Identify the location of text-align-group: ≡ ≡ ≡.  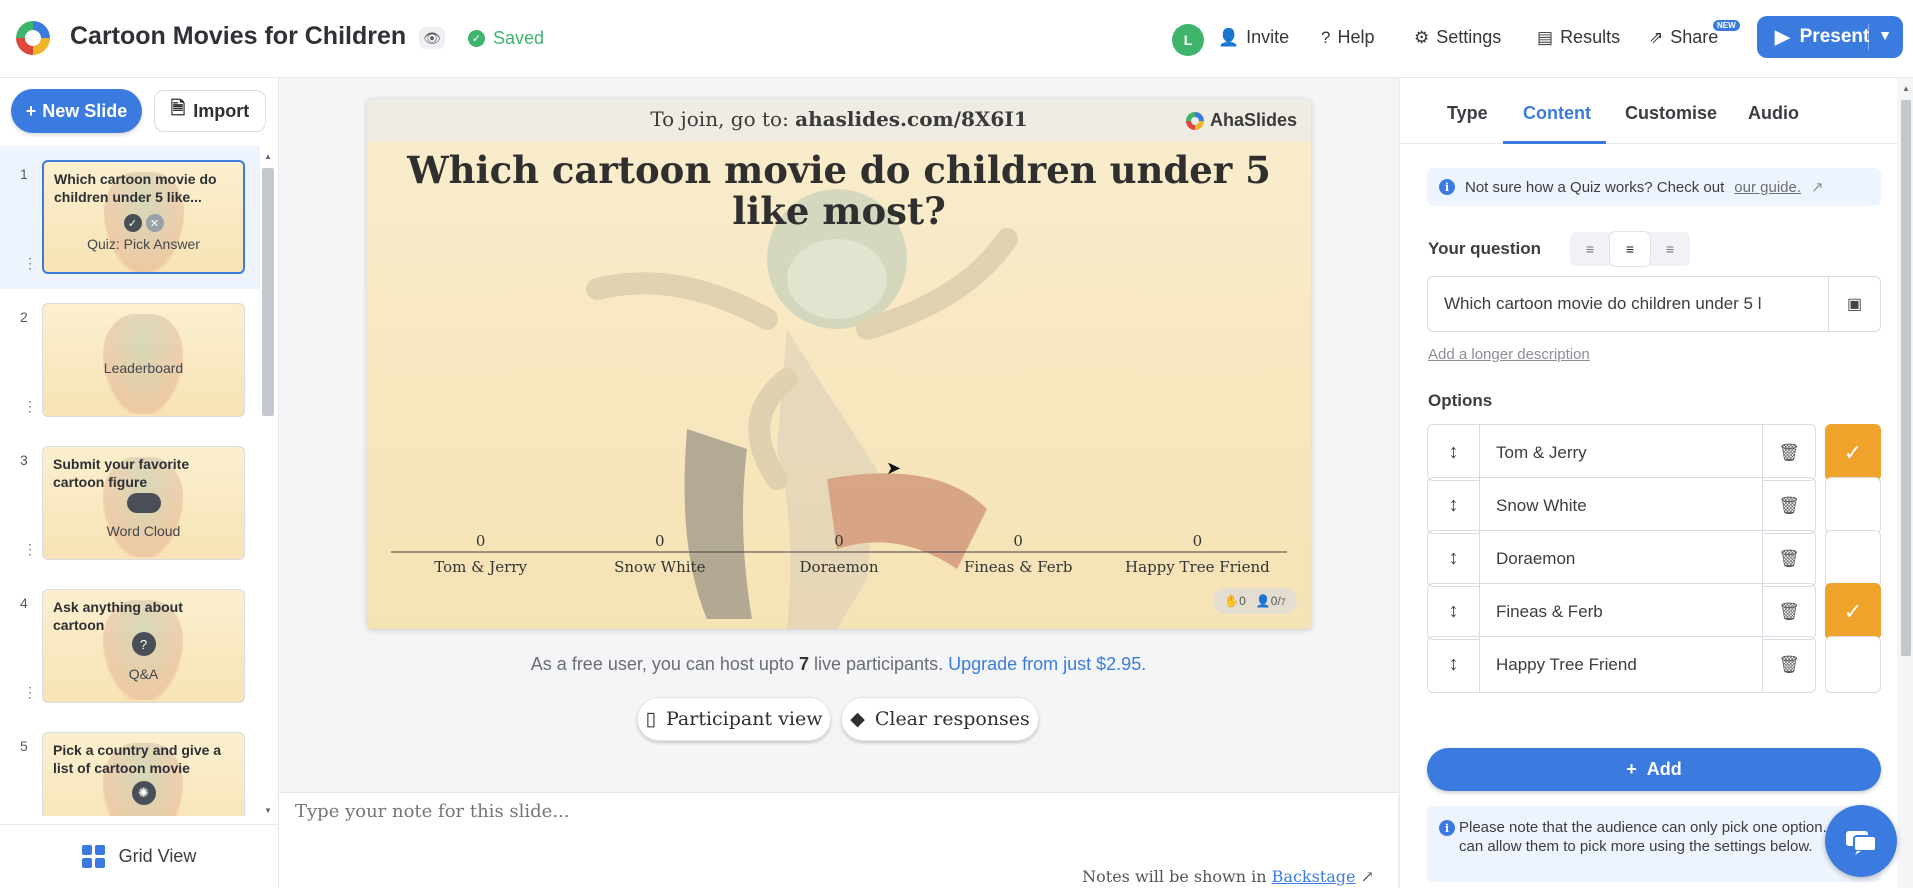
(1630, 249).